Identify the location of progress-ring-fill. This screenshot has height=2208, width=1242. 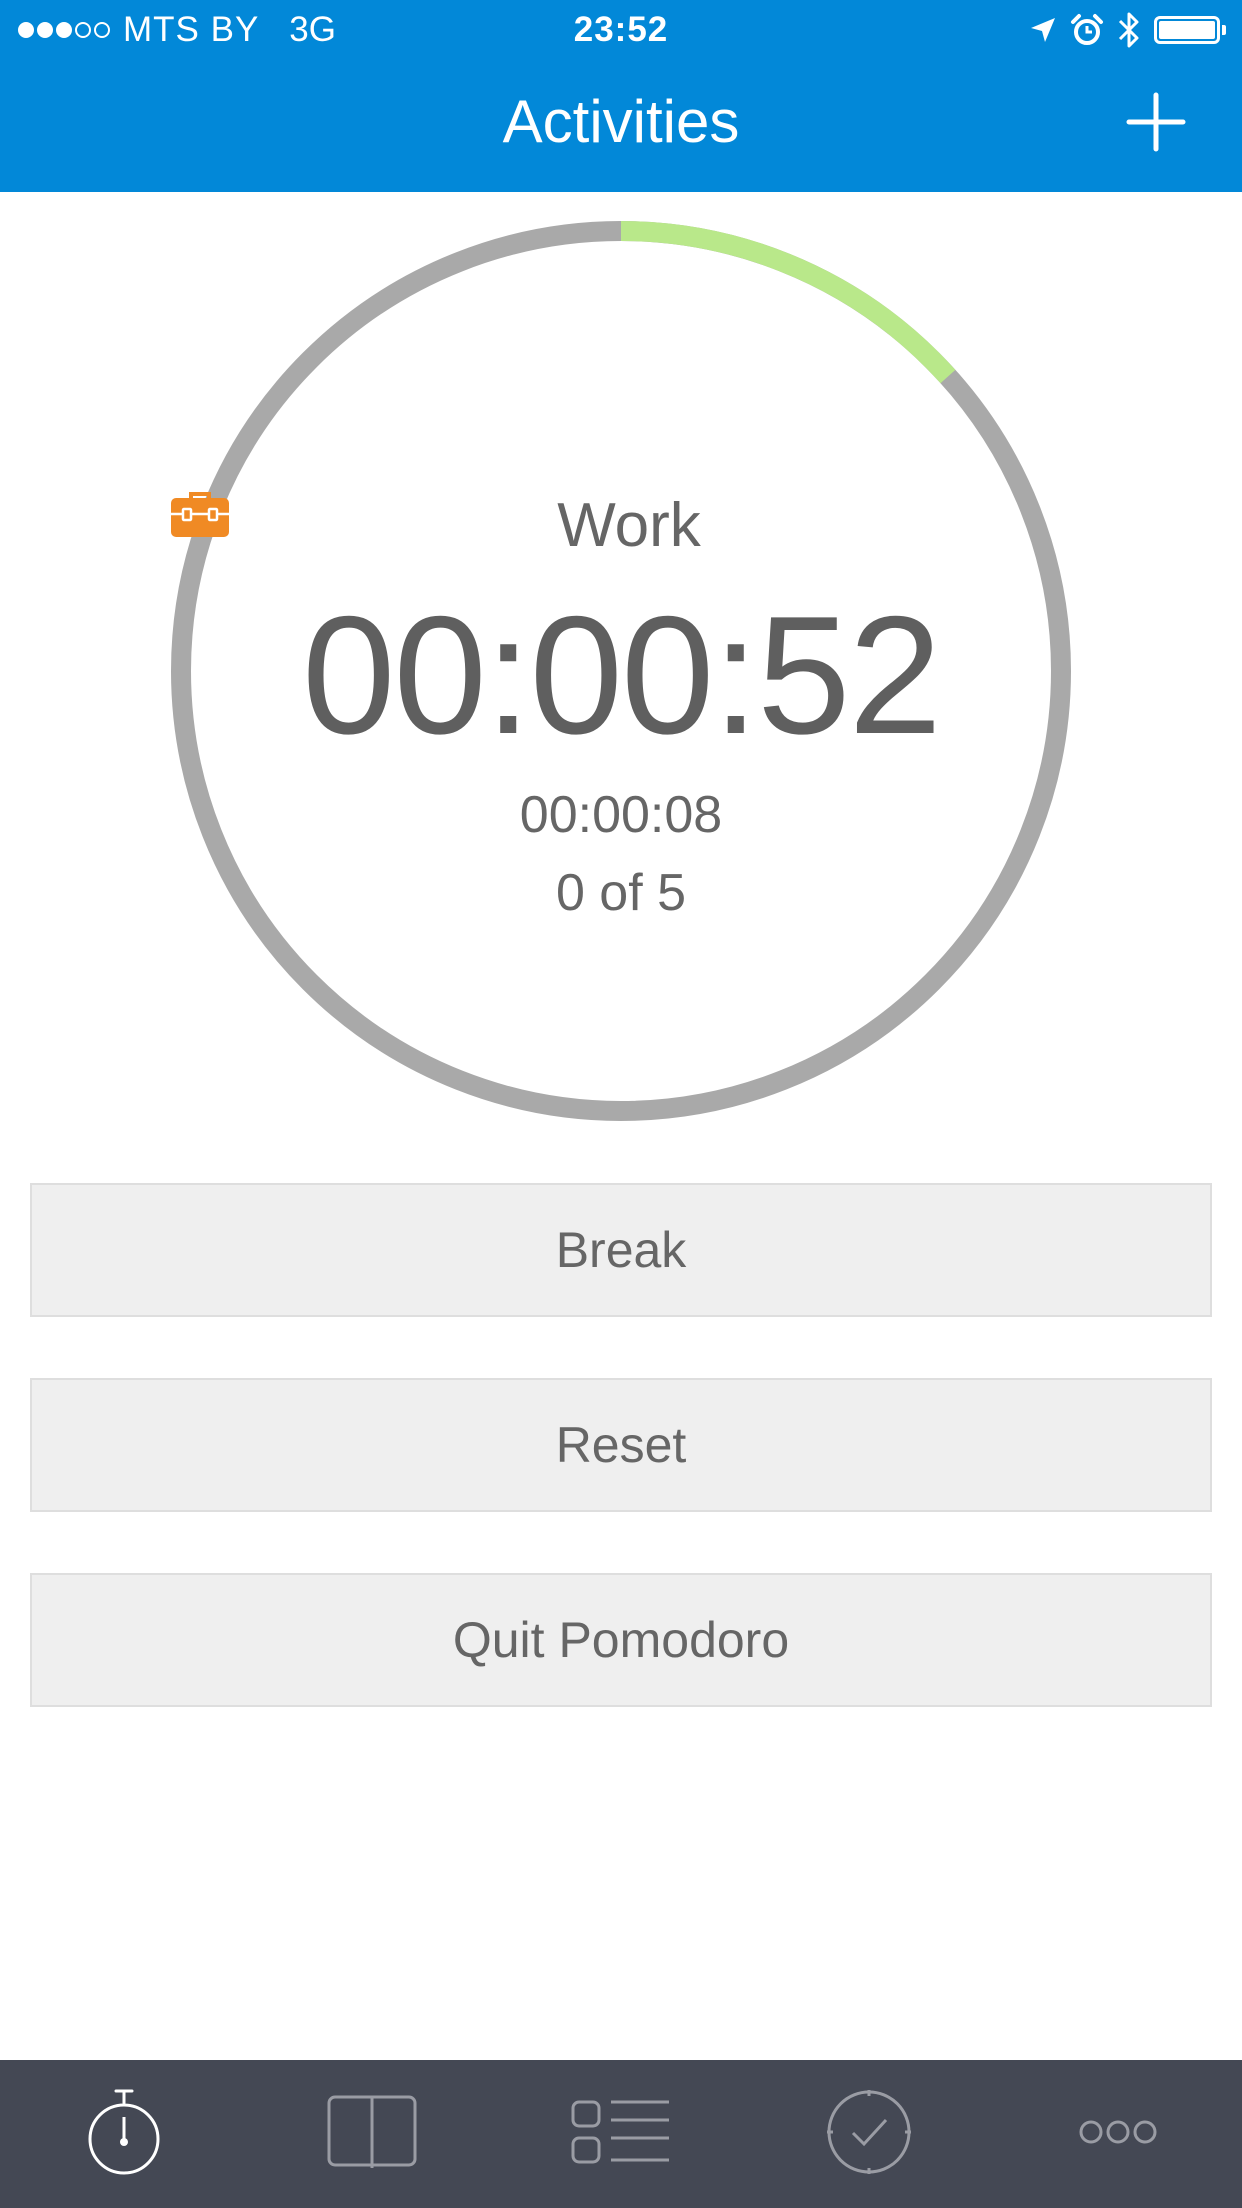
(788, 302).